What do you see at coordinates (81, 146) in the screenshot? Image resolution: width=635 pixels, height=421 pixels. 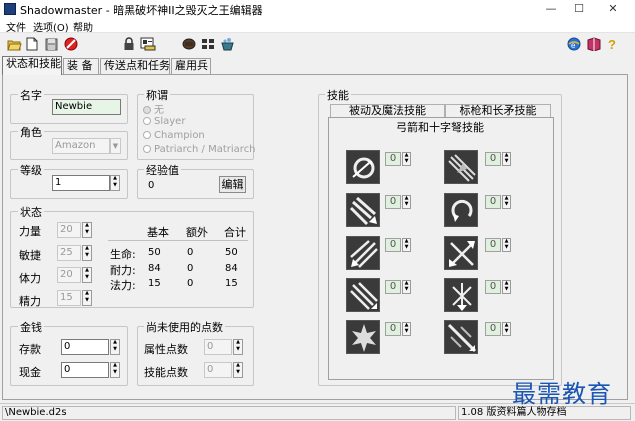 I see `class-select: Amazon` at bounding box center [81, 146].